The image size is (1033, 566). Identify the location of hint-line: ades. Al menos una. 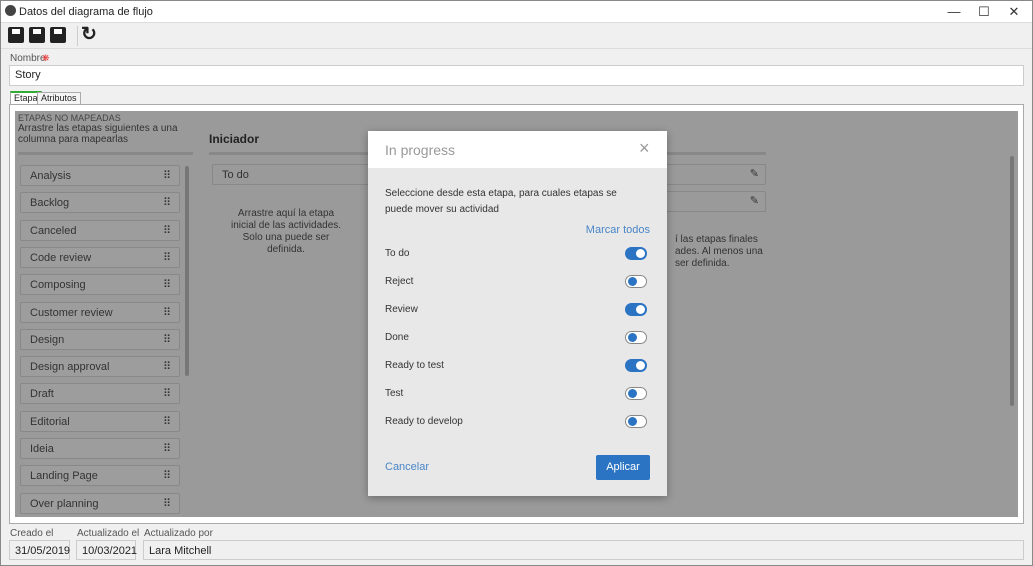
(719, 251).